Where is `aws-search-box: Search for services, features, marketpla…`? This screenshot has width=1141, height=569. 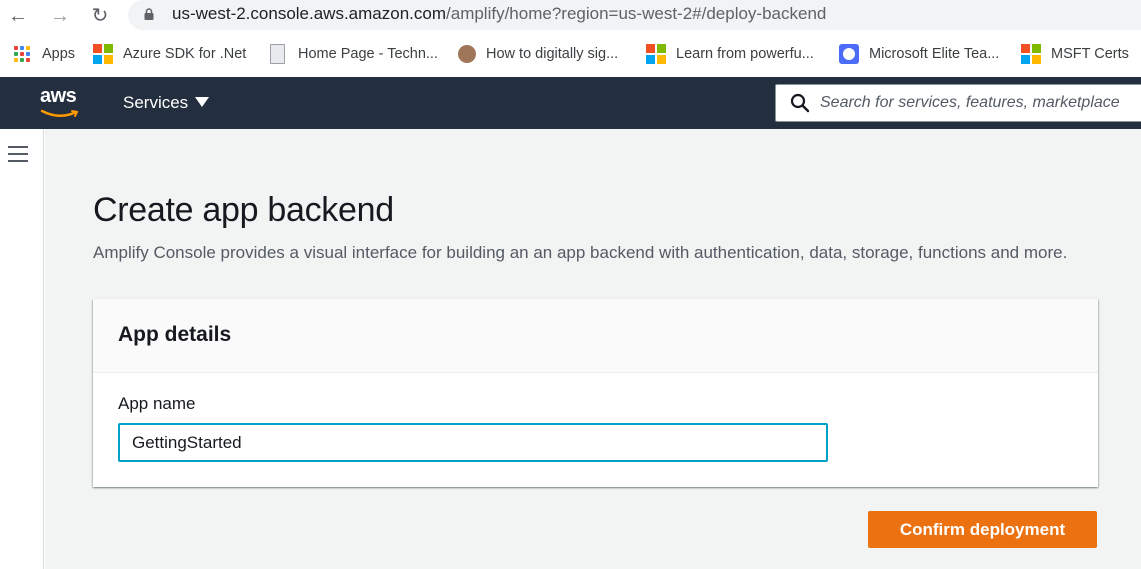
aws-search-box: Search for services, features, marketpla… is located at coordinates (958, 103).